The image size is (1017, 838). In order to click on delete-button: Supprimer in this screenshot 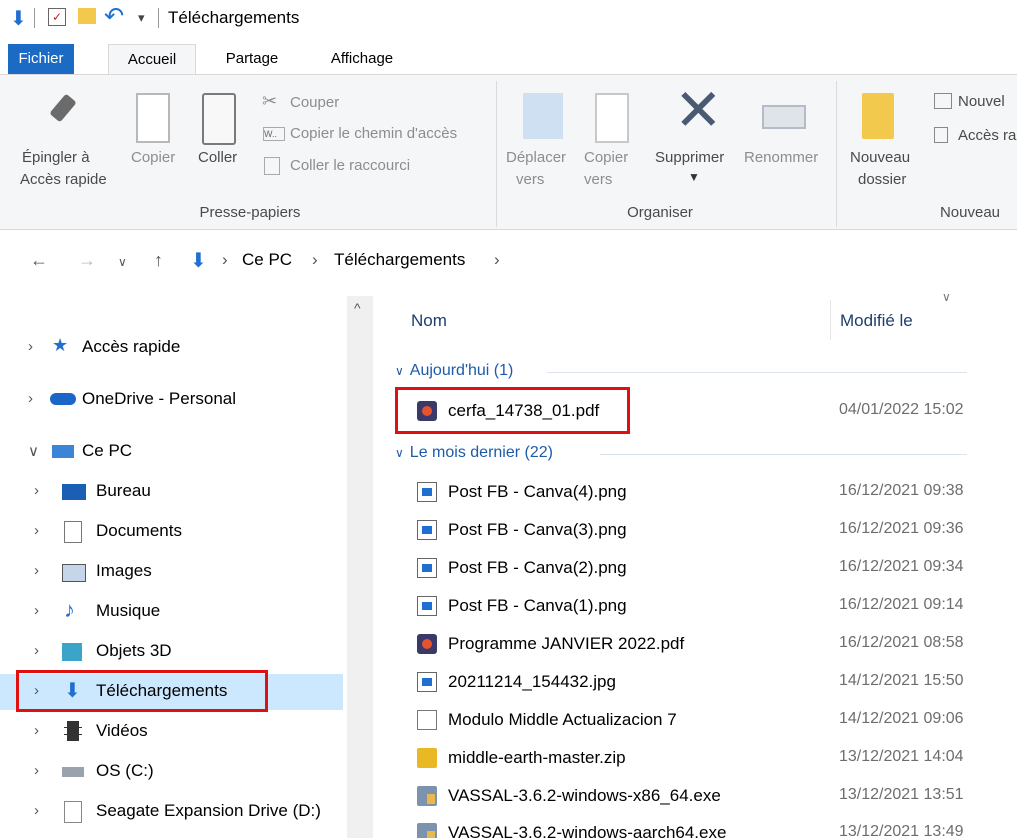, I will do `click(689, 158)`.